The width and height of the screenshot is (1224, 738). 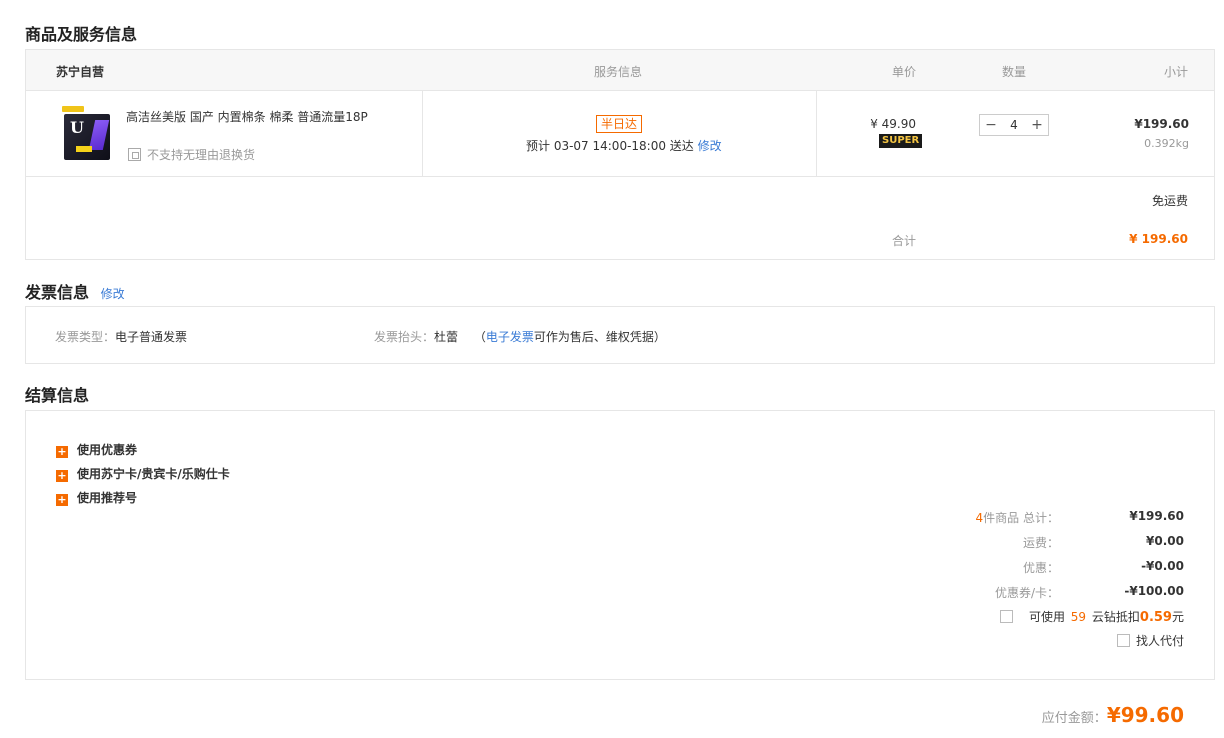 I want to click on pay-for-me-label: 找人代付, so click(x=1159, y=641).